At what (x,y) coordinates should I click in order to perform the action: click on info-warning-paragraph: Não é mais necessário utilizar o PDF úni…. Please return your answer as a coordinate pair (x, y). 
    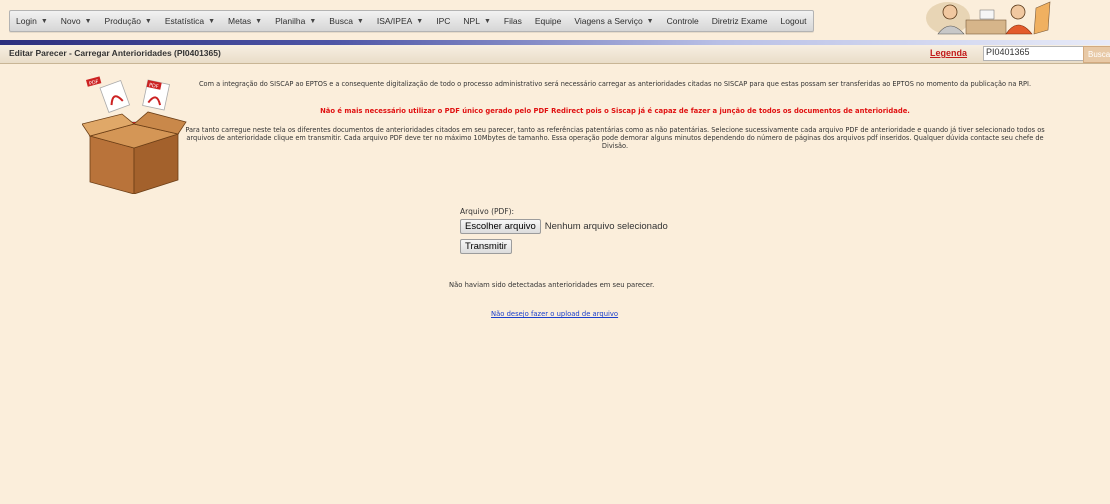
    Looking at the image, I should click on (615, 111).